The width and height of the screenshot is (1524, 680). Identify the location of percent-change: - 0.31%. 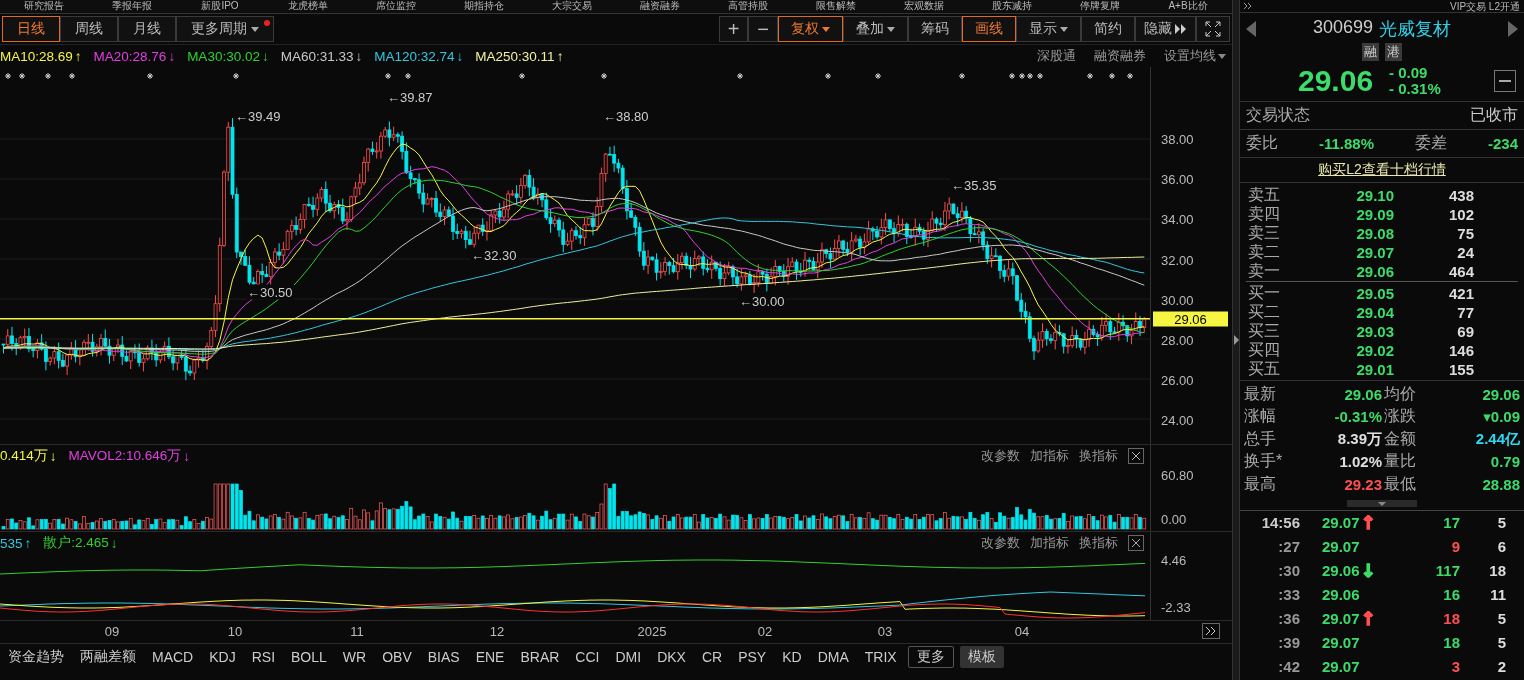
(1415, 89).